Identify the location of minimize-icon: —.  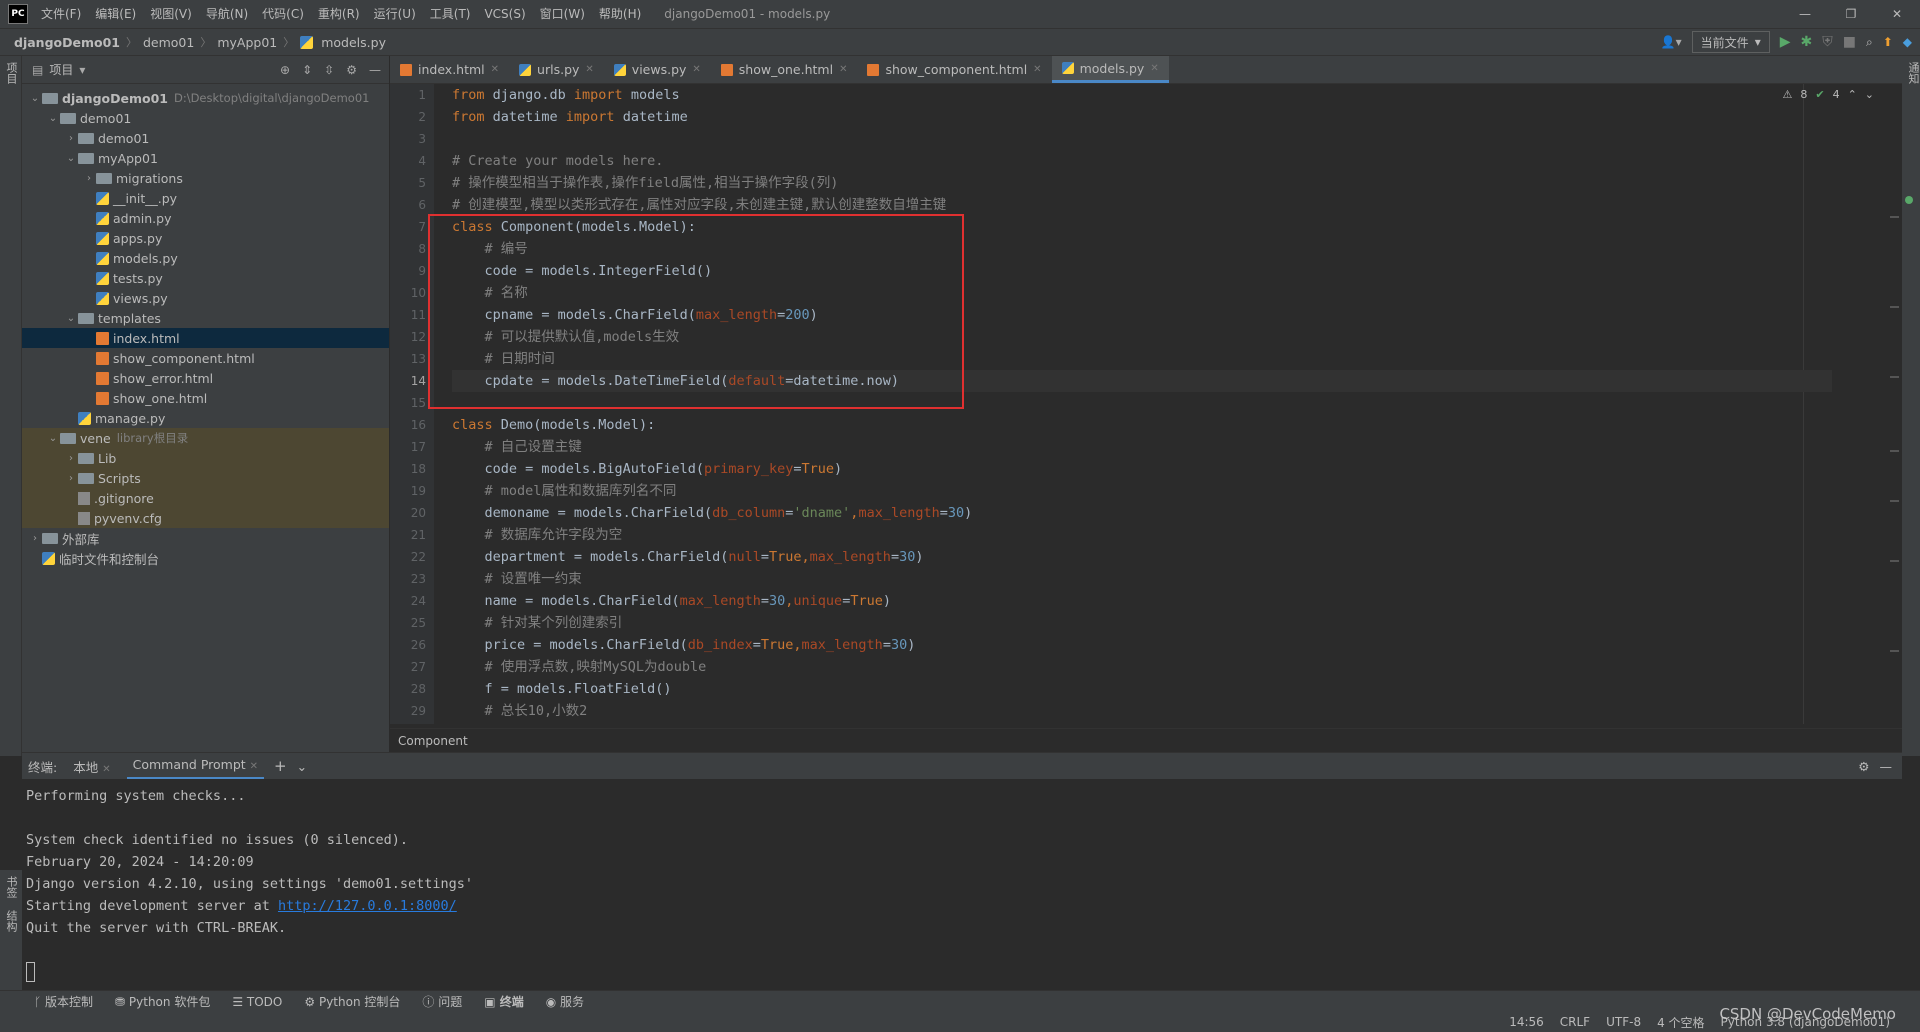
(1805, 14).